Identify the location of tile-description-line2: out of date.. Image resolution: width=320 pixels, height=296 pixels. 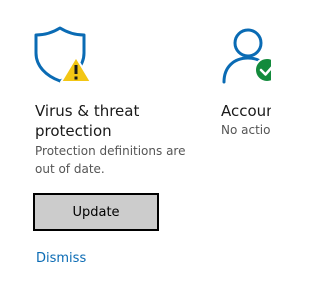
(70, 169).